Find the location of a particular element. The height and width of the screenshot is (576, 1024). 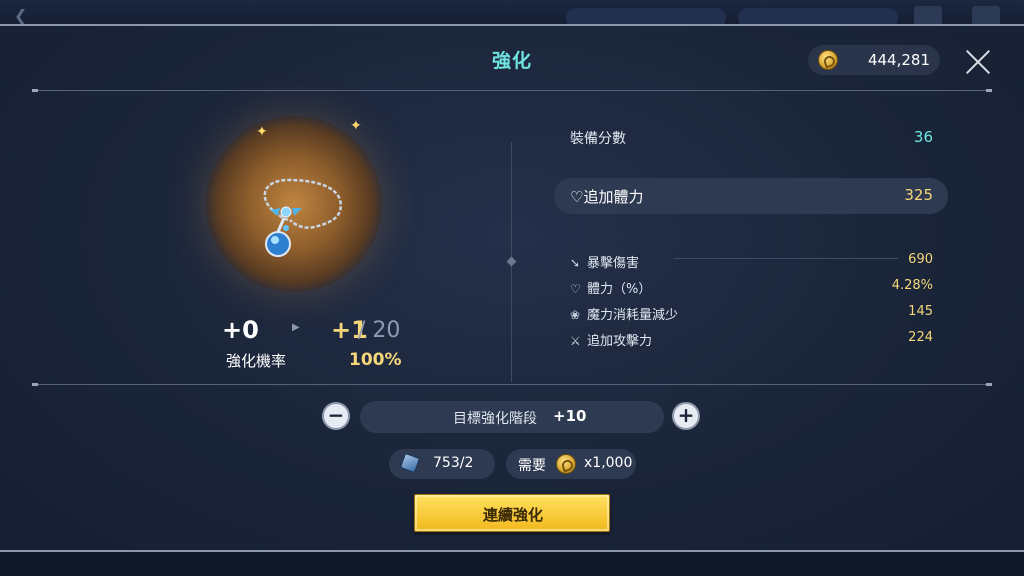

enhance-stone-icon is located at coordinates (410, 463).